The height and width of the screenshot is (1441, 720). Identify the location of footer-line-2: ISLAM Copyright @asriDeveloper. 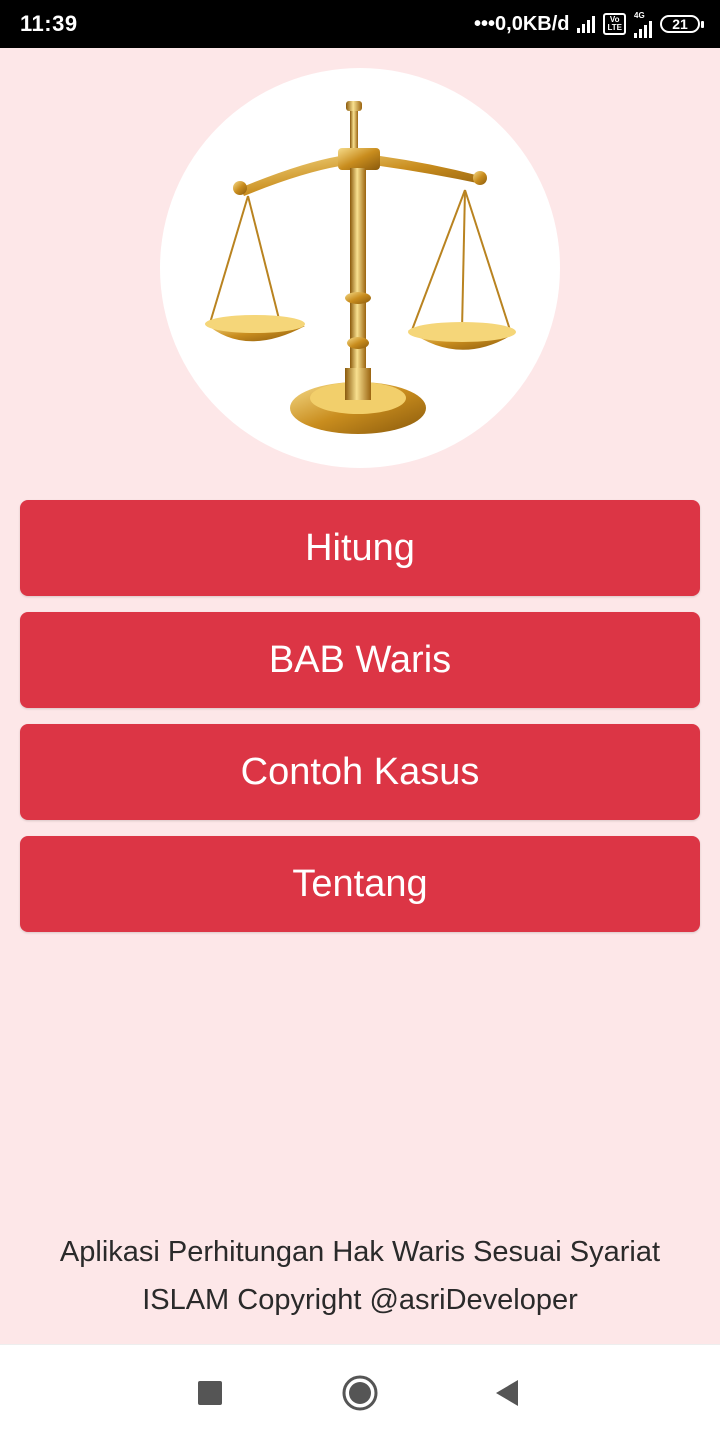
(360, 1300).